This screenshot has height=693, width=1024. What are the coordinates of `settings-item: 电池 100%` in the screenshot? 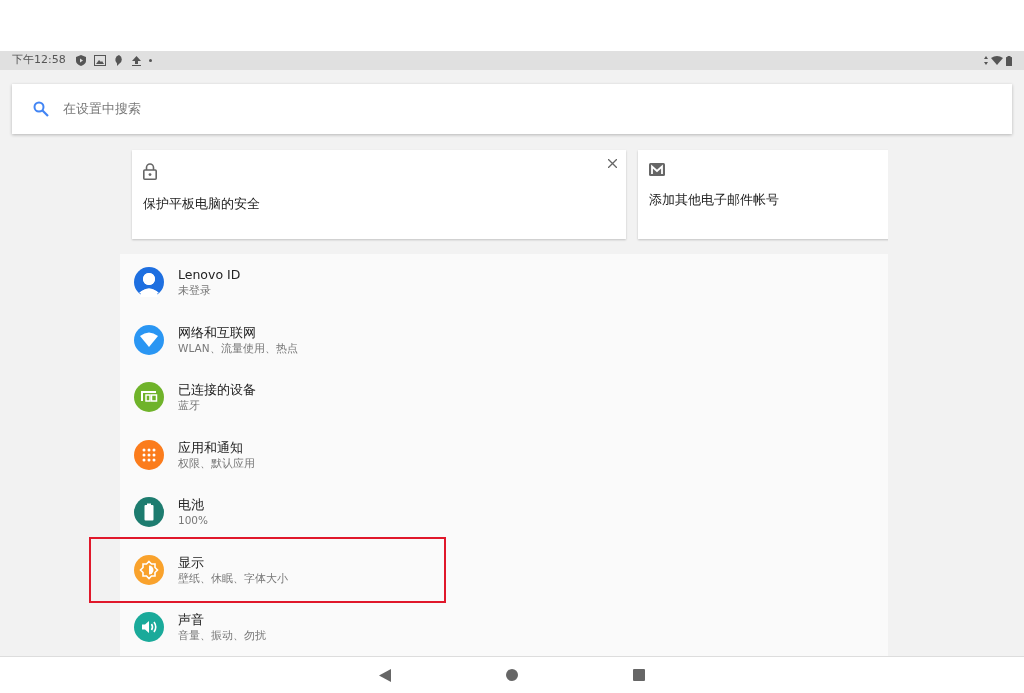 It's located at (504, 512).